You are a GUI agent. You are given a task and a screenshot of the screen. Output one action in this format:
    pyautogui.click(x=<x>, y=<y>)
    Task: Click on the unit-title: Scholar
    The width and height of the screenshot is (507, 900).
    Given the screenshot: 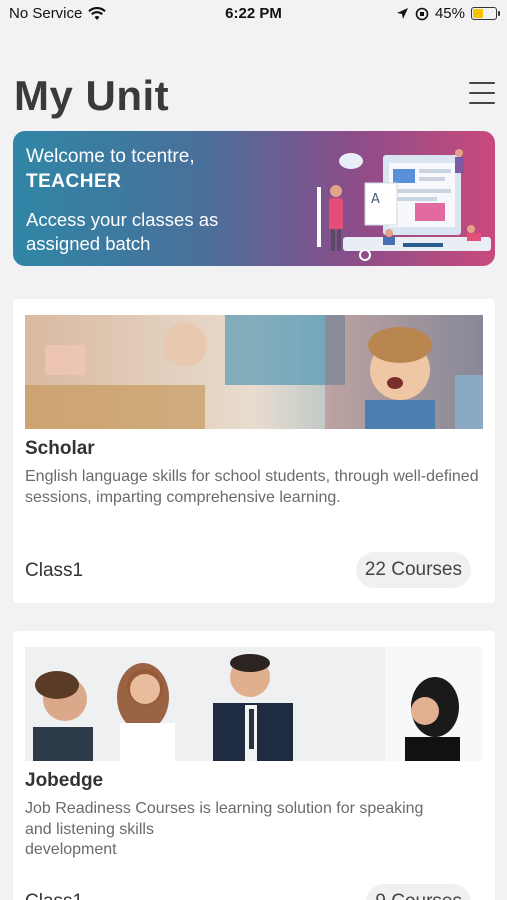 What is the action you would take?
    pyautogui.click(x=60, y=448)
    